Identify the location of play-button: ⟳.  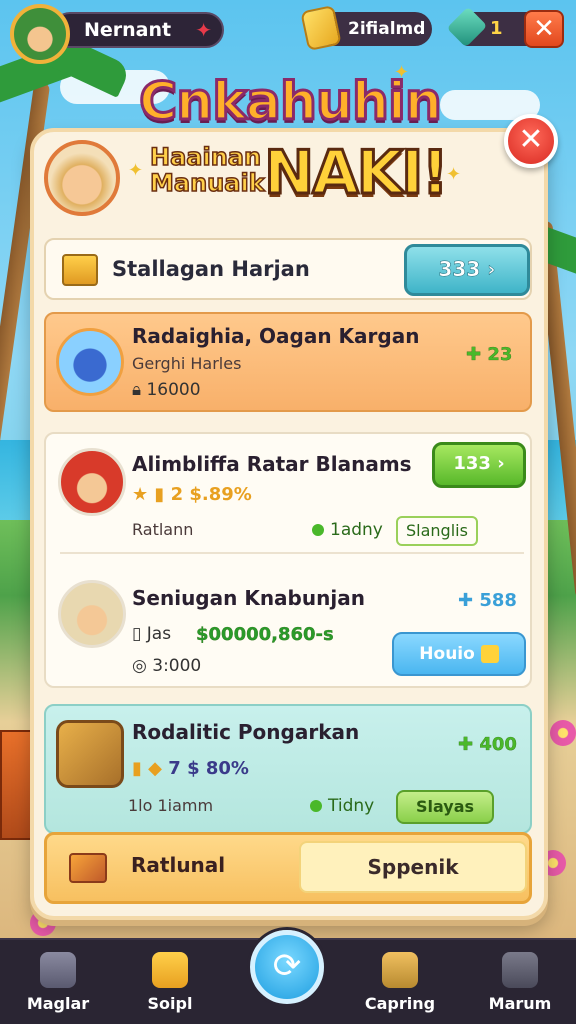
(287, 967).